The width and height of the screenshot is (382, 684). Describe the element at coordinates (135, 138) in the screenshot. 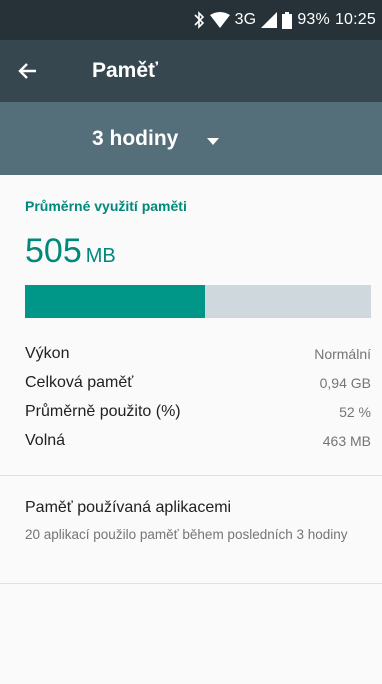

I see `time-range-value: 3 hodiny` at that location.